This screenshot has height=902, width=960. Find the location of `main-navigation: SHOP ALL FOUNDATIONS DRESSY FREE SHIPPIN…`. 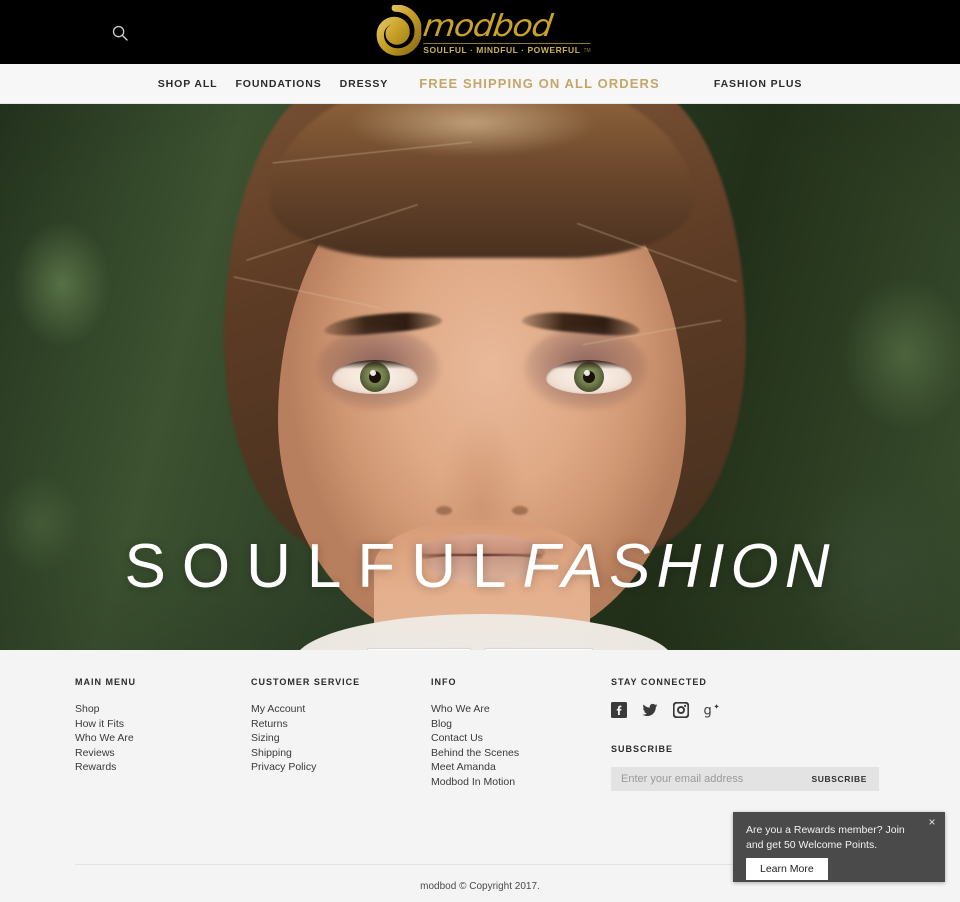

main-navigation: SHOP ALL FOUNDATIONS DRESSY FREE SHIPPIN… is located at coordinates (480, 84).